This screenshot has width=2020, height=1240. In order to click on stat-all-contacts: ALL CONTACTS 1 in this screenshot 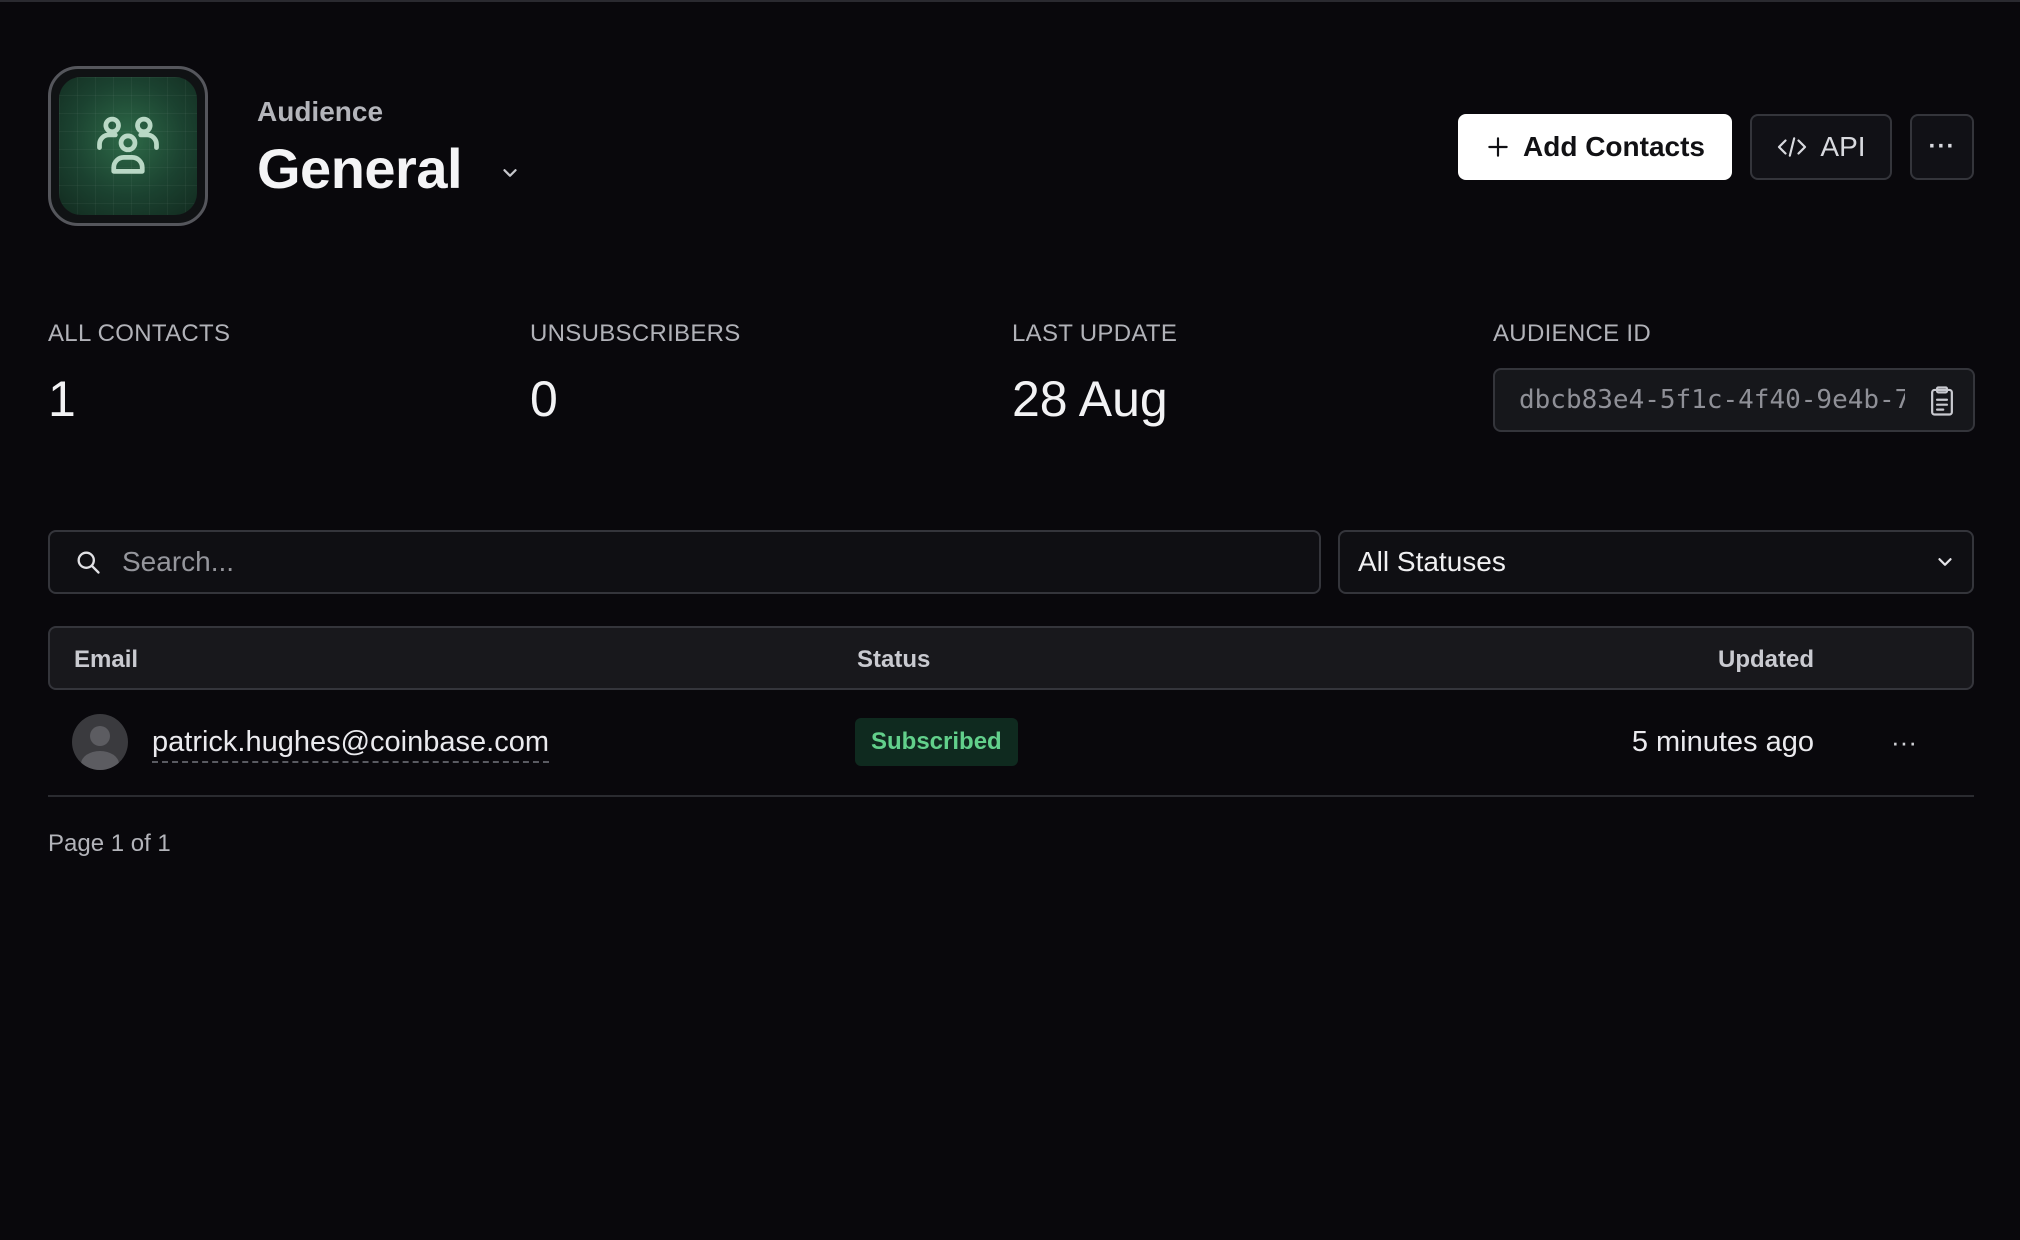, I will do `click(139, 374)`.